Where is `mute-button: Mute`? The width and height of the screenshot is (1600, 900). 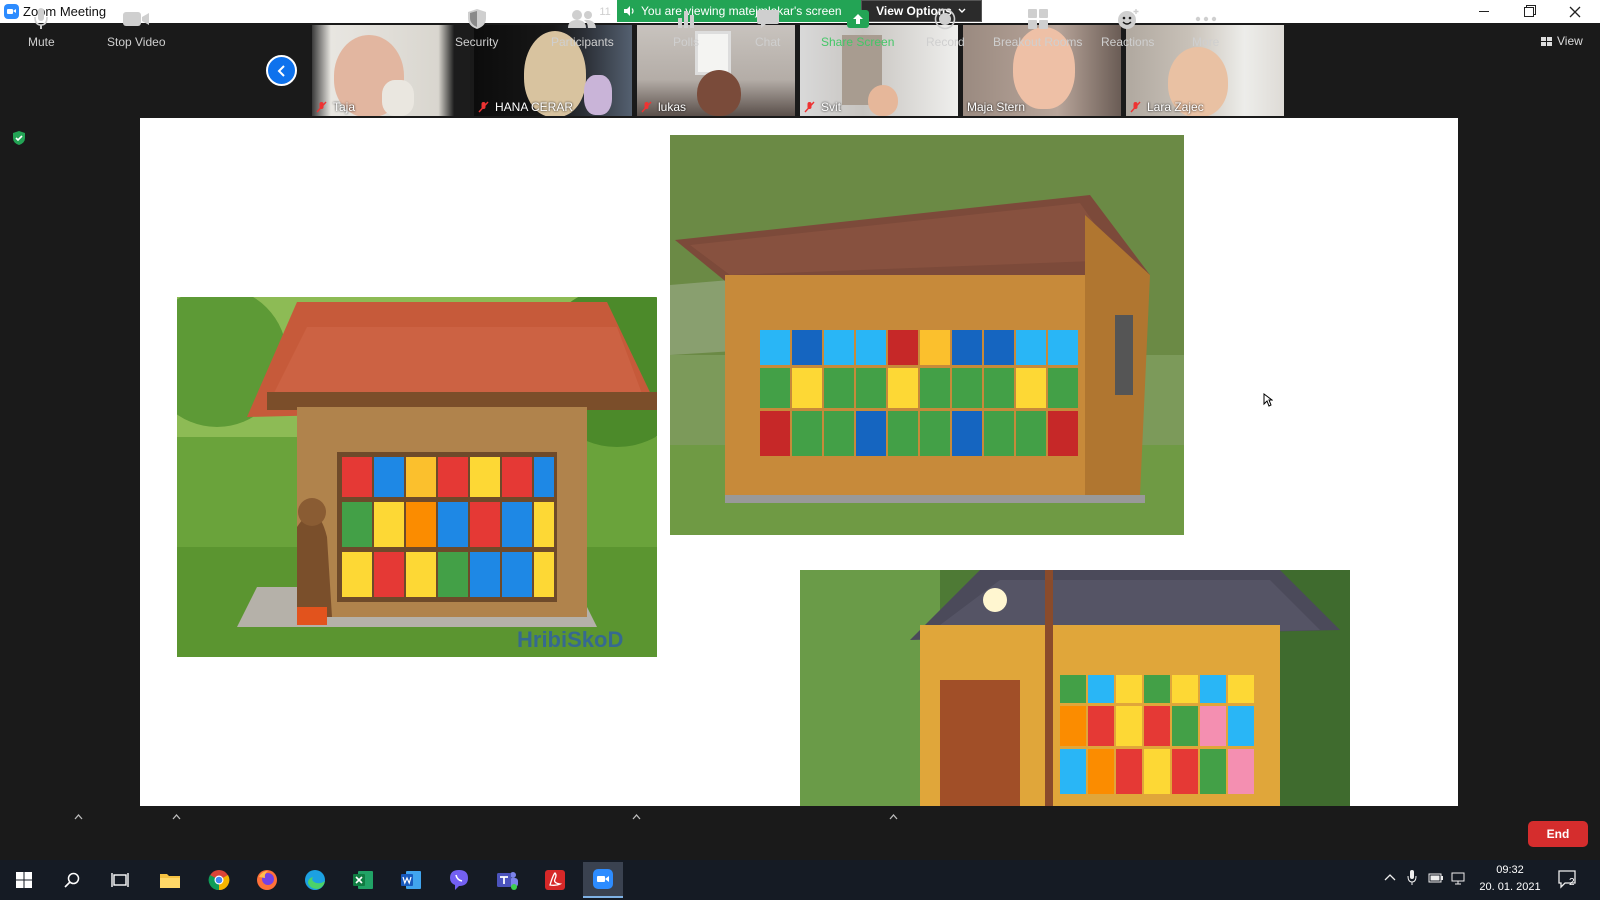 mute-button: Mute is located at coordinates (41, 27).